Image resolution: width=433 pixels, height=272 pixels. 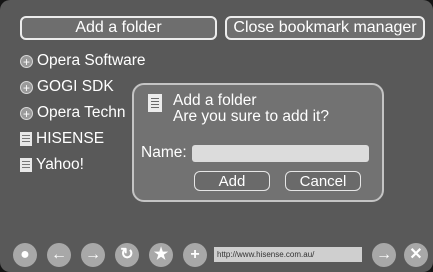 What do you see at coordinates (127, 255) in the screenshot?
I see `reload-icon: ↻` at bounding box center [127, 255].